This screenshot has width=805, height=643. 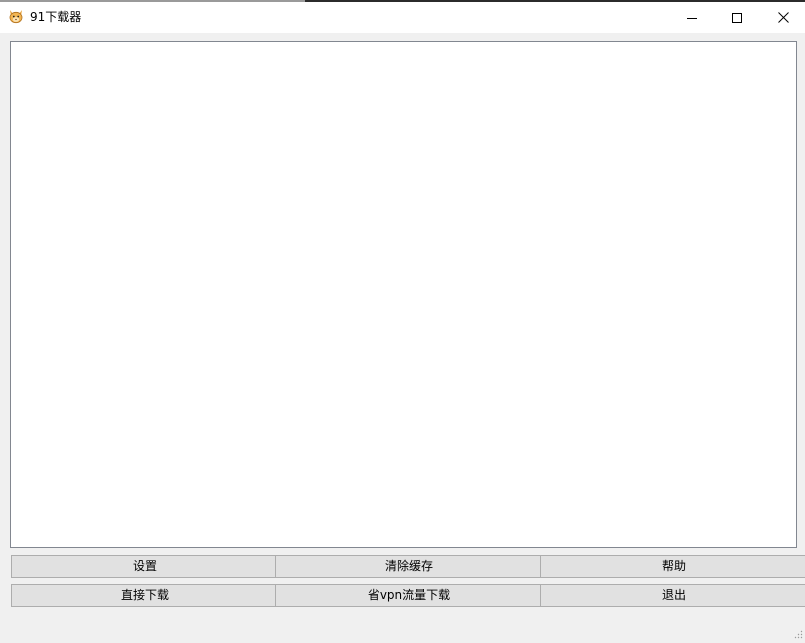 I want to click on minimize-button, so click(x=692, y=17).